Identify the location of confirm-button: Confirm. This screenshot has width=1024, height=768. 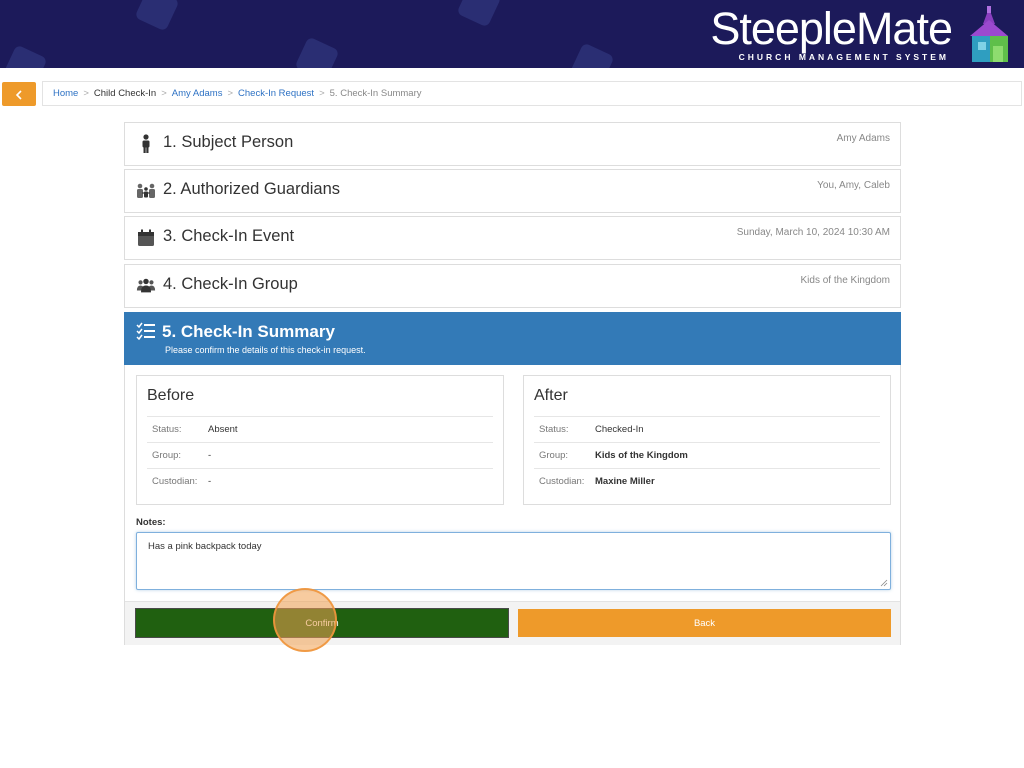
(322, 623).